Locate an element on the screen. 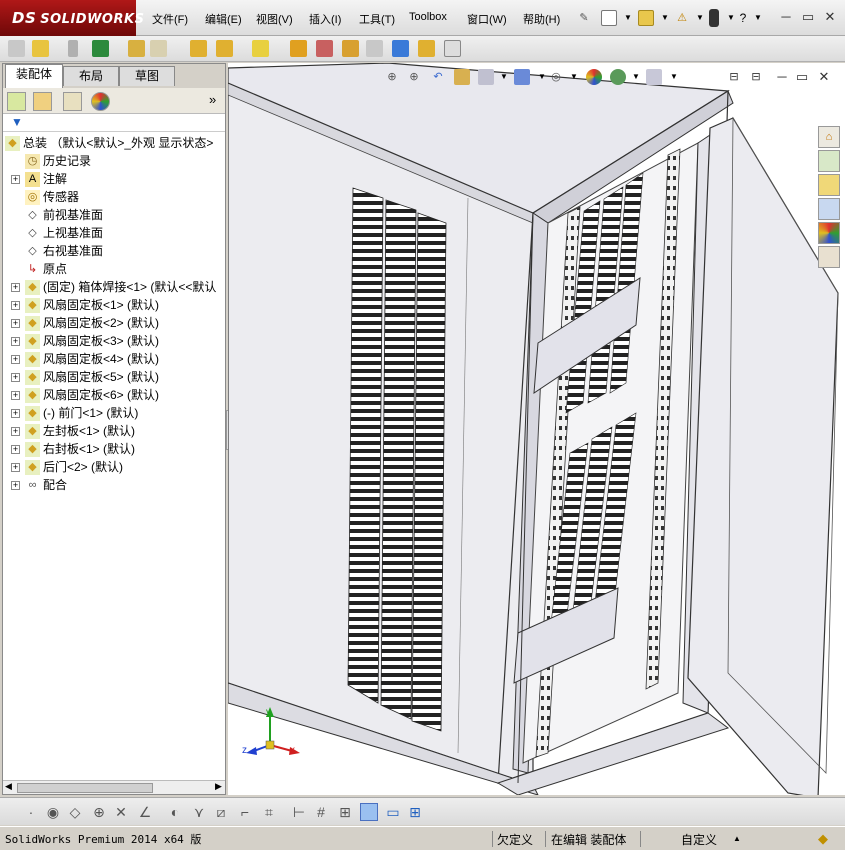  tree-item: ◇ 上视基准面 is located at coordinates (114, 233).